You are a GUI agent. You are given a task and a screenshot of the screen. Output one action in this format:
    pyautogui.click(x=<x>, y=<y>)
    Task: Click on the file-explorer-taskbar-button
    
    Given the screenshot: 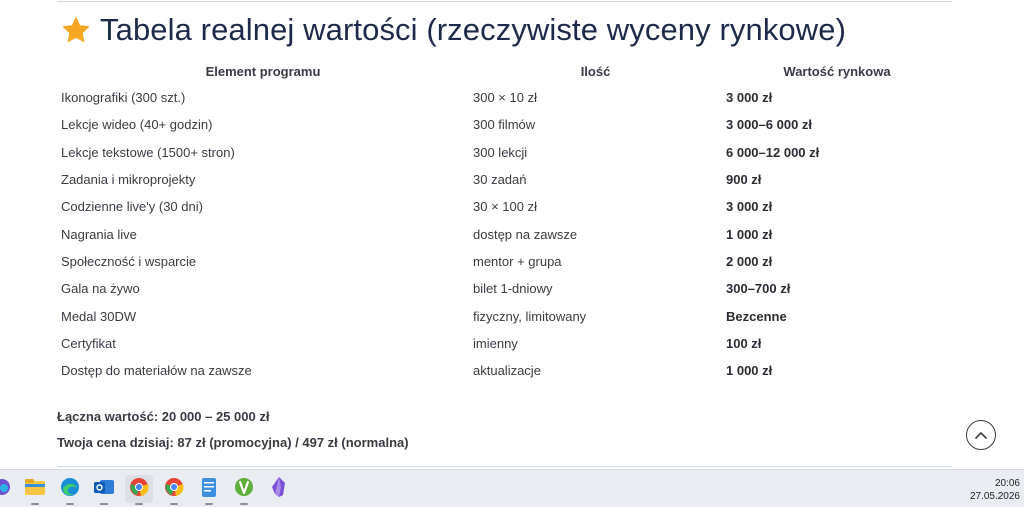 What is the action you would take?
    pyautogui.click(x=35, y=490)
    